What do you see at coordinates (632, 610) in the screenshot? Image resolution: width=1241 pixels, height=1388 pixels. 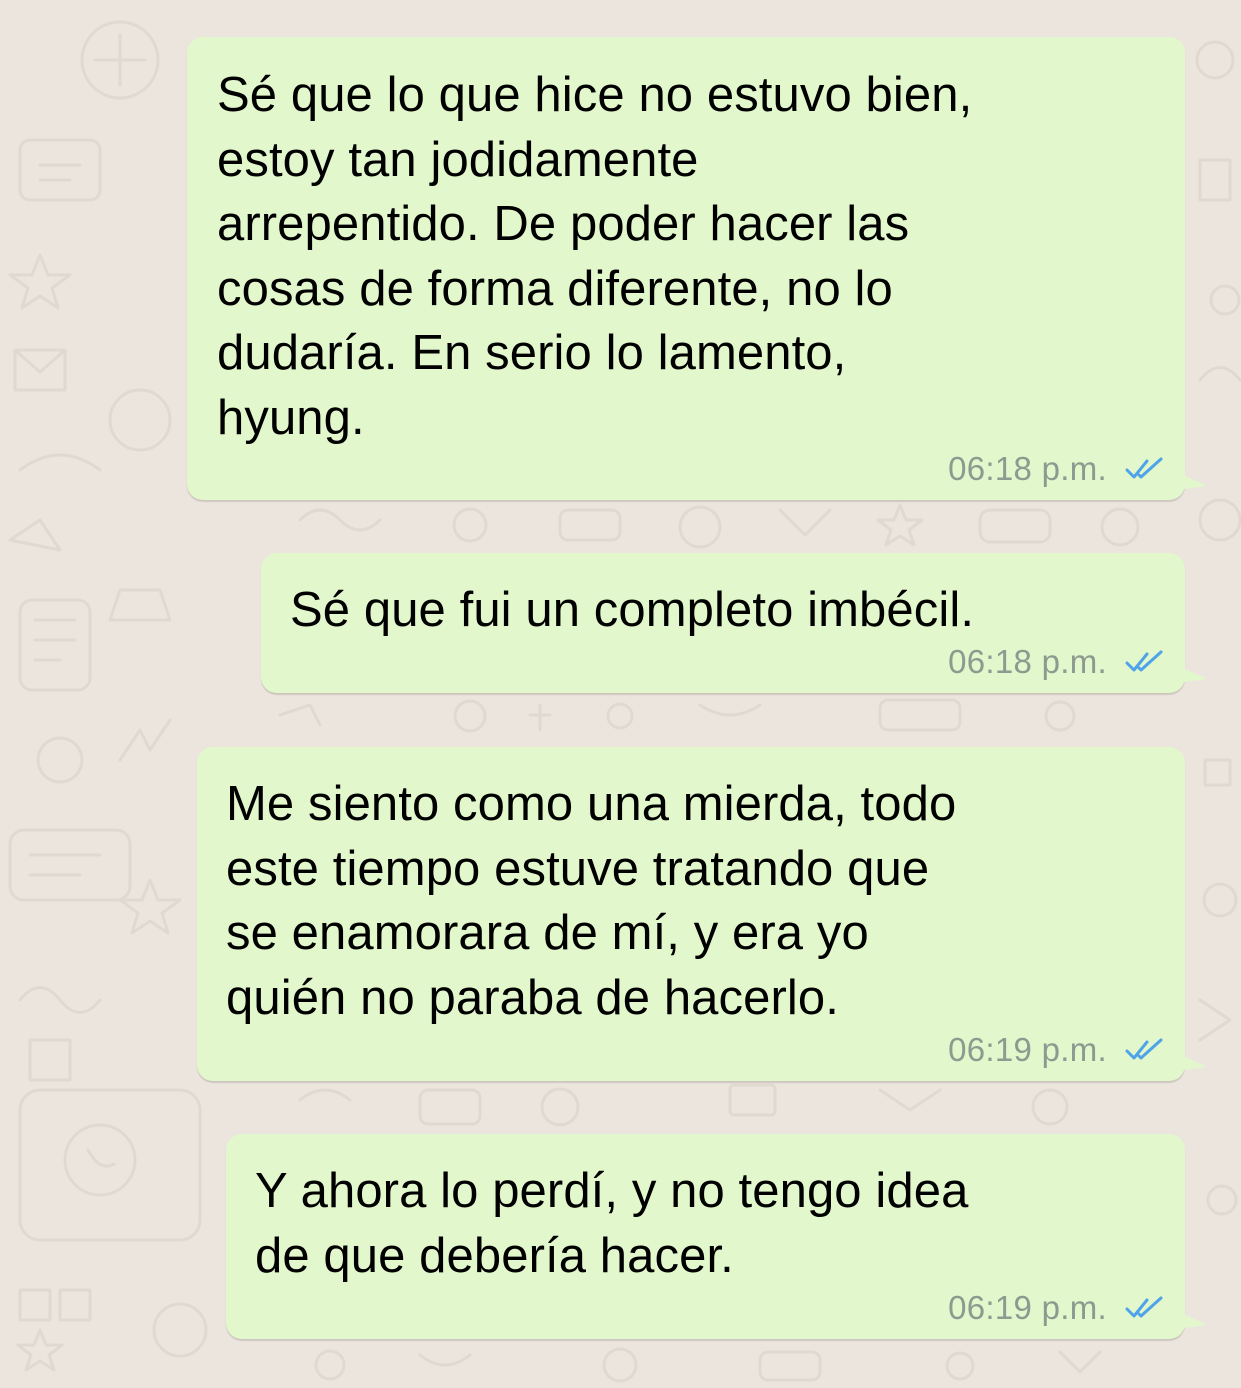 I see `message-text: Sé que fui un completo imbécil.` at bounding box center [632, 610].